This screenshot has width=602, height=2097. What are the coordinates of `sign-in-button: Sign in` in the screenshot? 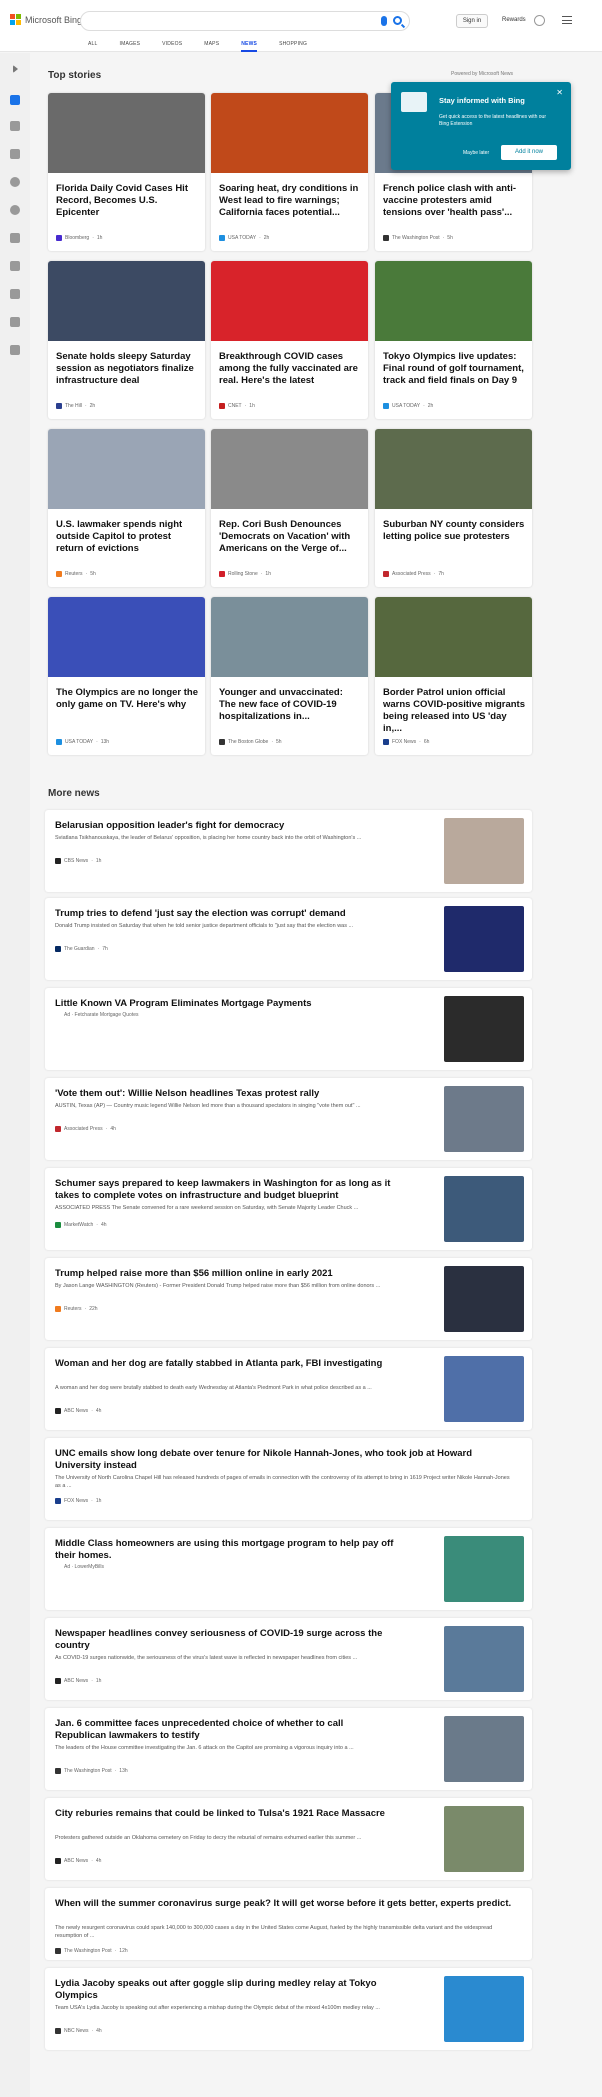 It's located at (472, 21).